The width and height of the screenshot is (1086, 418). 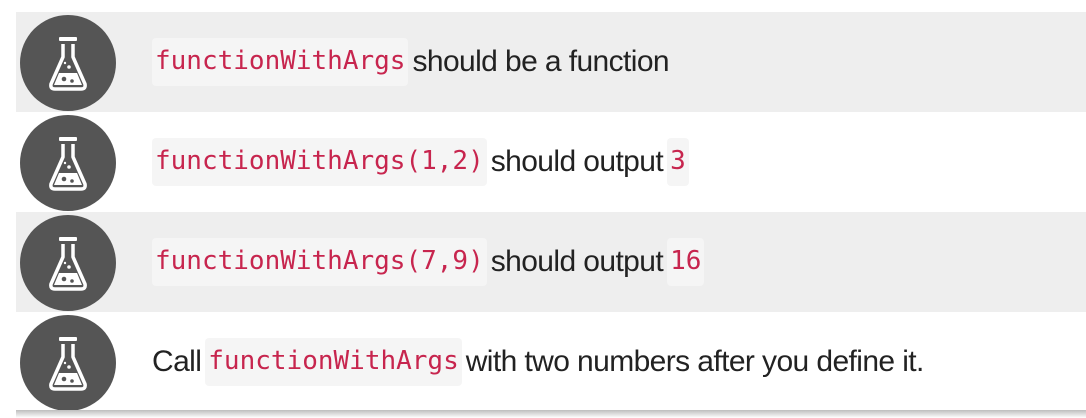 I want to click on code-snippet: 3, so click(x=678, y=162).